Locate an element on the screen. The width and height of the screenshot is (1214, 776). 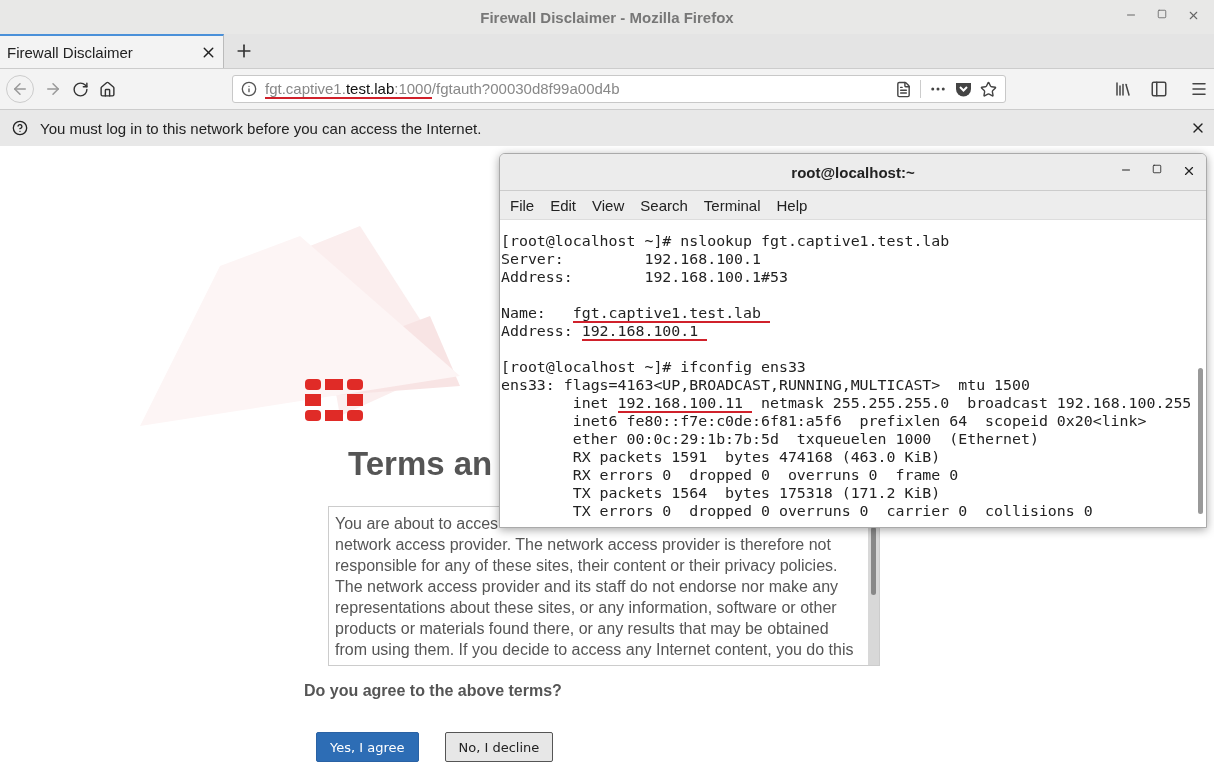
menu-item: File is located at coordinates (522, 205).